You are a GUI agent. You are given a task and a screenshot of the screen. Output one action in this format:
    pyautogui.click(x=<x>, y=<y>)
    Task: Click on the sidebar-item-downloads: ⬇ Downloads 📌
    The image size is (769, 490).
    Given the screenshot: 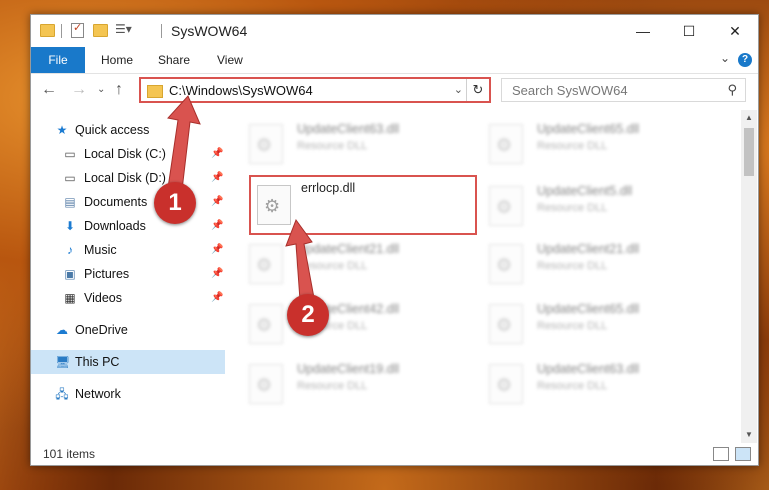 What is the action you would take?
    pyautogui.click(x=128, y=226)
    